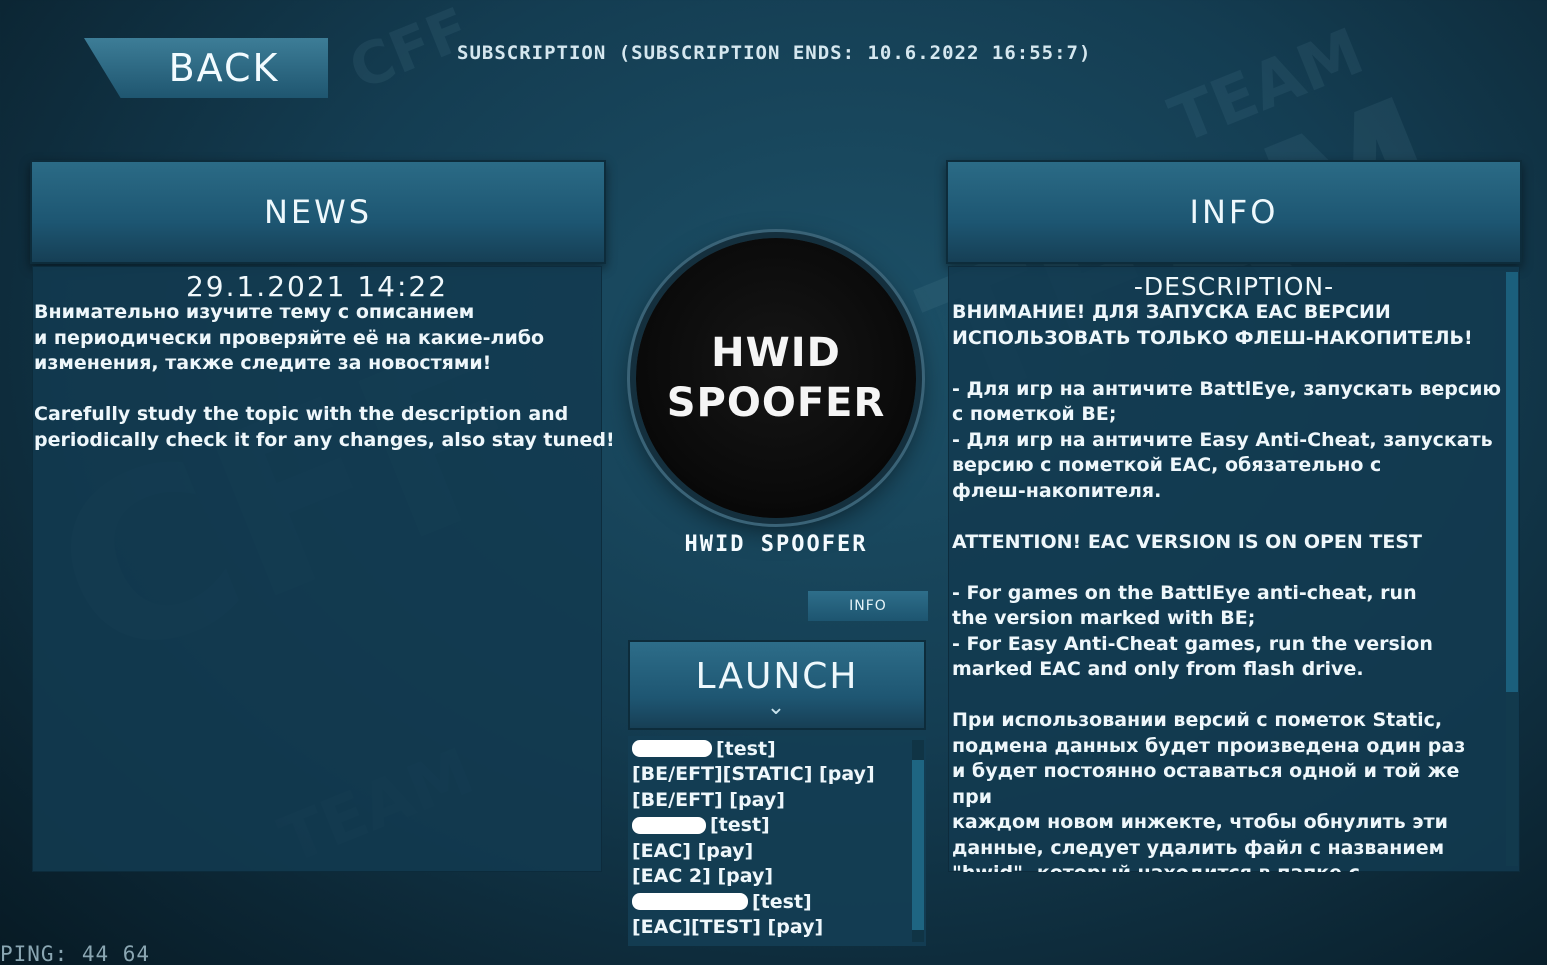 The height and width of the screenshot is (965, 1547). I want to click on info-scroll-thumb, so click(1512, 482).